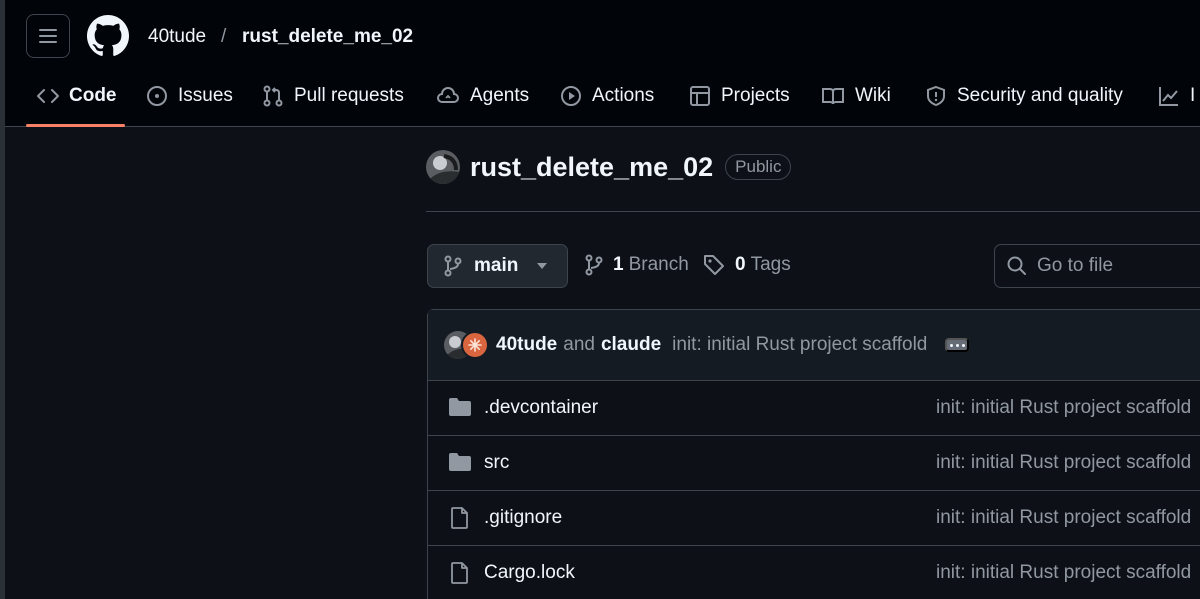  Describe the element at coordinates (799, 345) in the screenshot. I see `commit-message: init: initial Rust project scaffold` at that location.